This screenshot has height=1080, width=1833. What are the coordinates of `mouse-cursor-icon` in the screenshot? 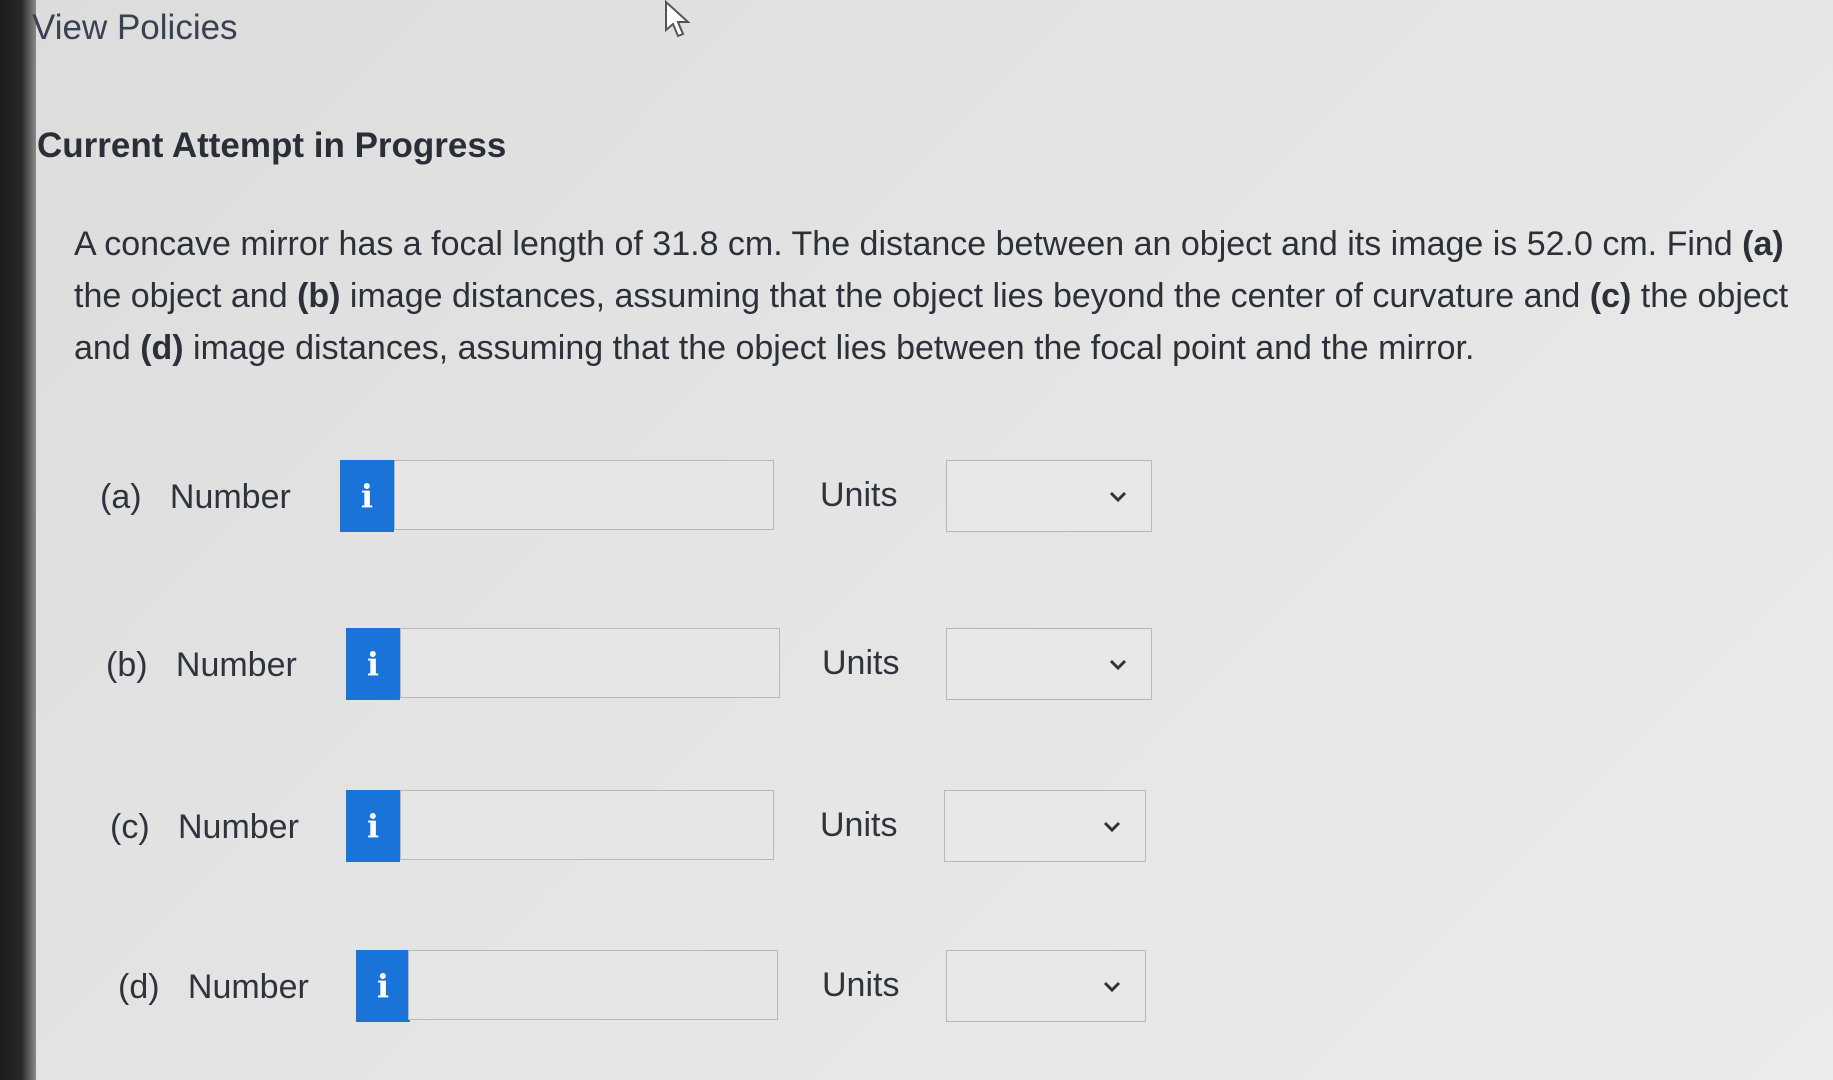 It's located at (678, 19).